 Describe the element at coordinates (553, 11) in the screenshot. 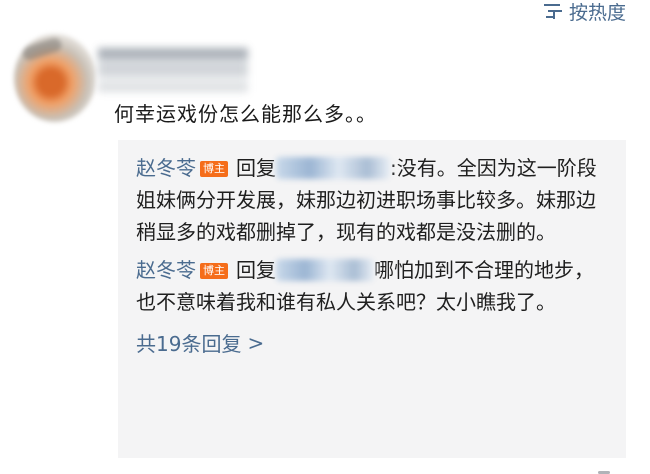

I see `sort-icon` at that location.